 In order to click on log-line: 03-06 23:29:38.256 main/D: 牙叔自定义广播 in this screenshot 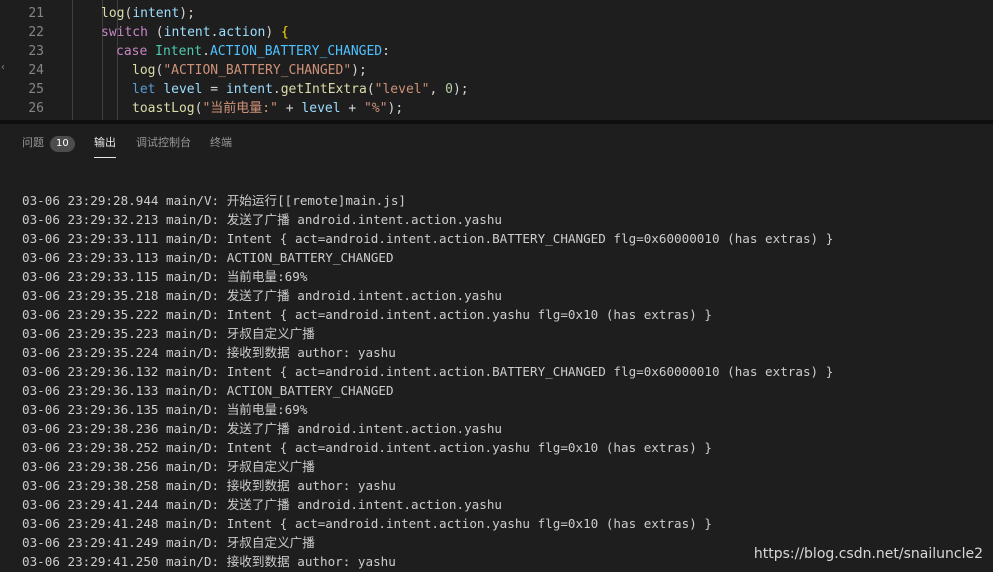, I will do `click(168, 466)`.